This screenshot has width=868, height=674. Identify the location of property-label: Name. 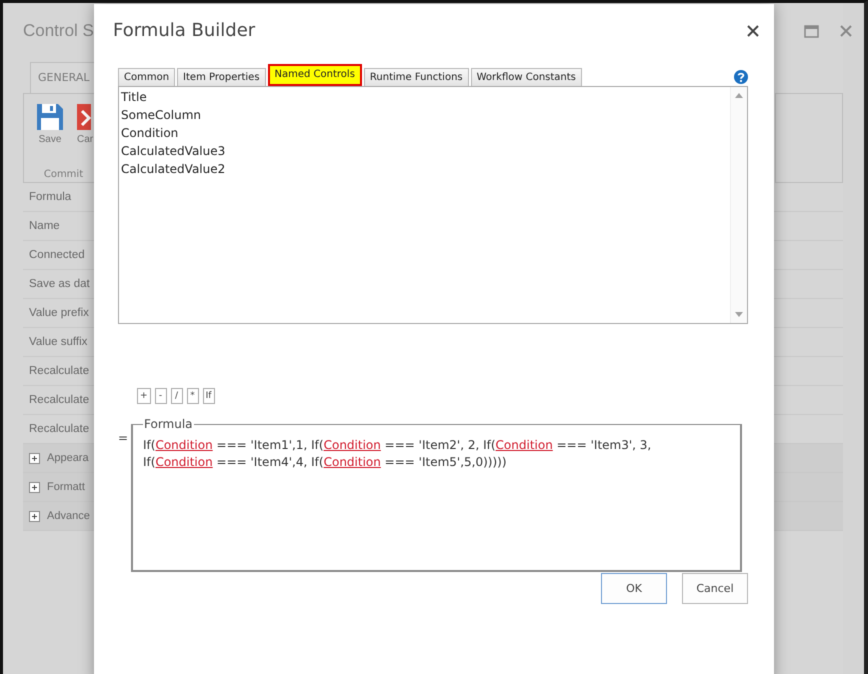
(44, 226).